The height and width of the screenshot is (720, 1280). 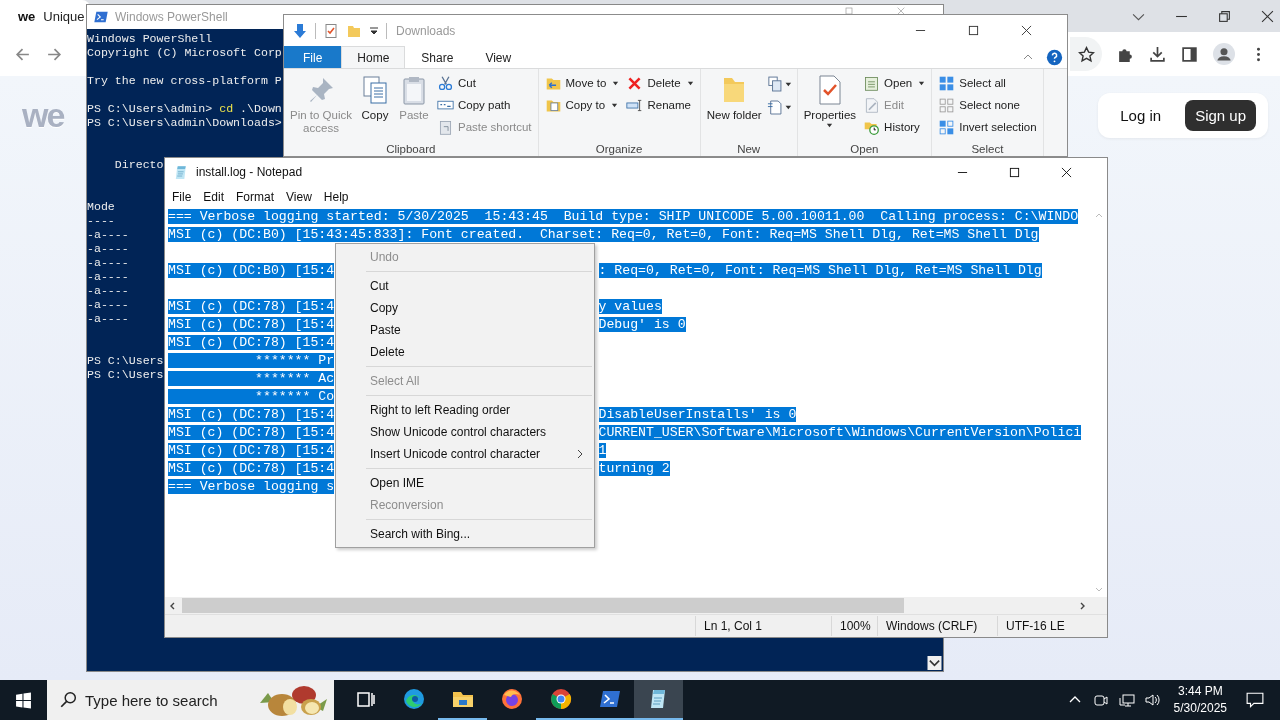 What do you see at coordinates (373, 57) in the screenshot?
I see `ribbon-tab: Home` at bounding box center [373, 57].